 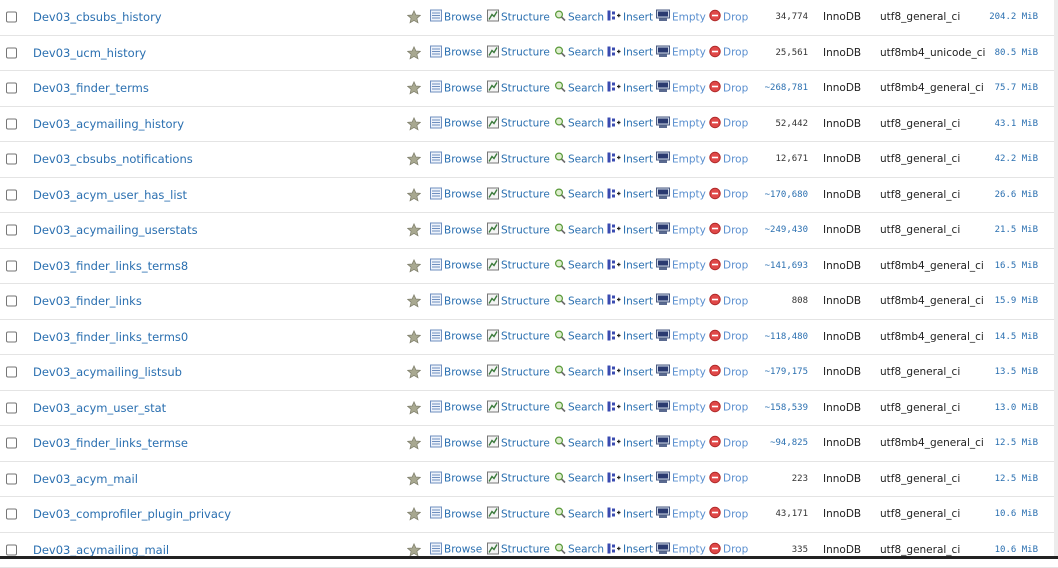 What do you see at coordinates (786, 88) in the screenshot?
I see `row-count: ~268,781` at bounding box center [786, 88].